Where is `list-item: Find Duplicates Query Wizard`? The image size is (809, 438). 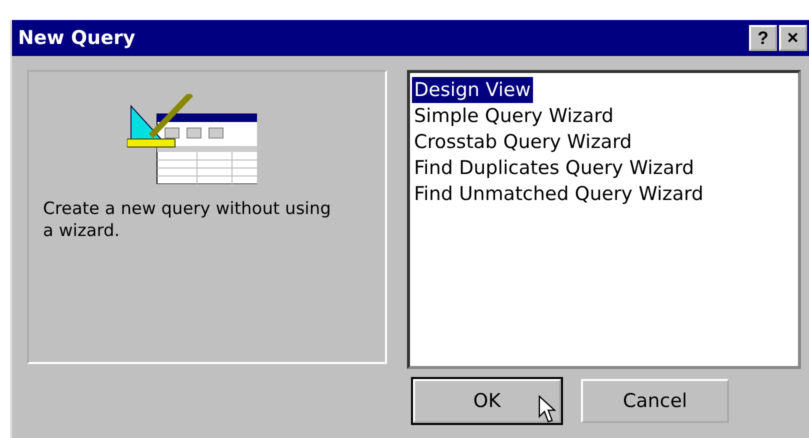
list-item: Find Duplicates Query Wizard is located at coordinates (554, 168).